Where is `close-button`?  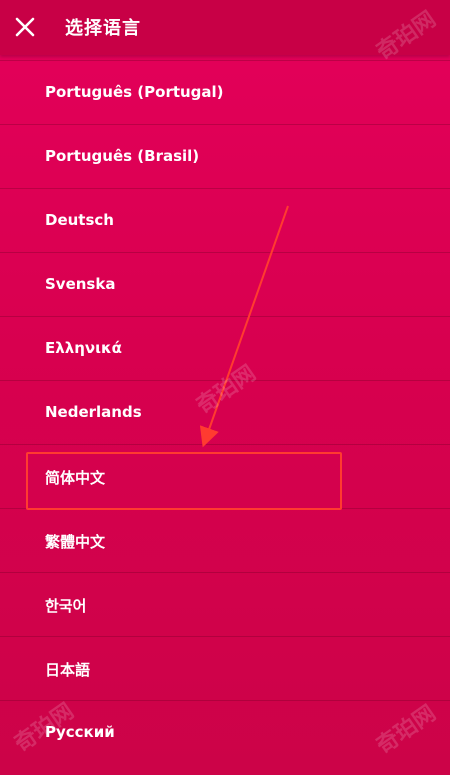
close-button is located at coordinates (25, 27).